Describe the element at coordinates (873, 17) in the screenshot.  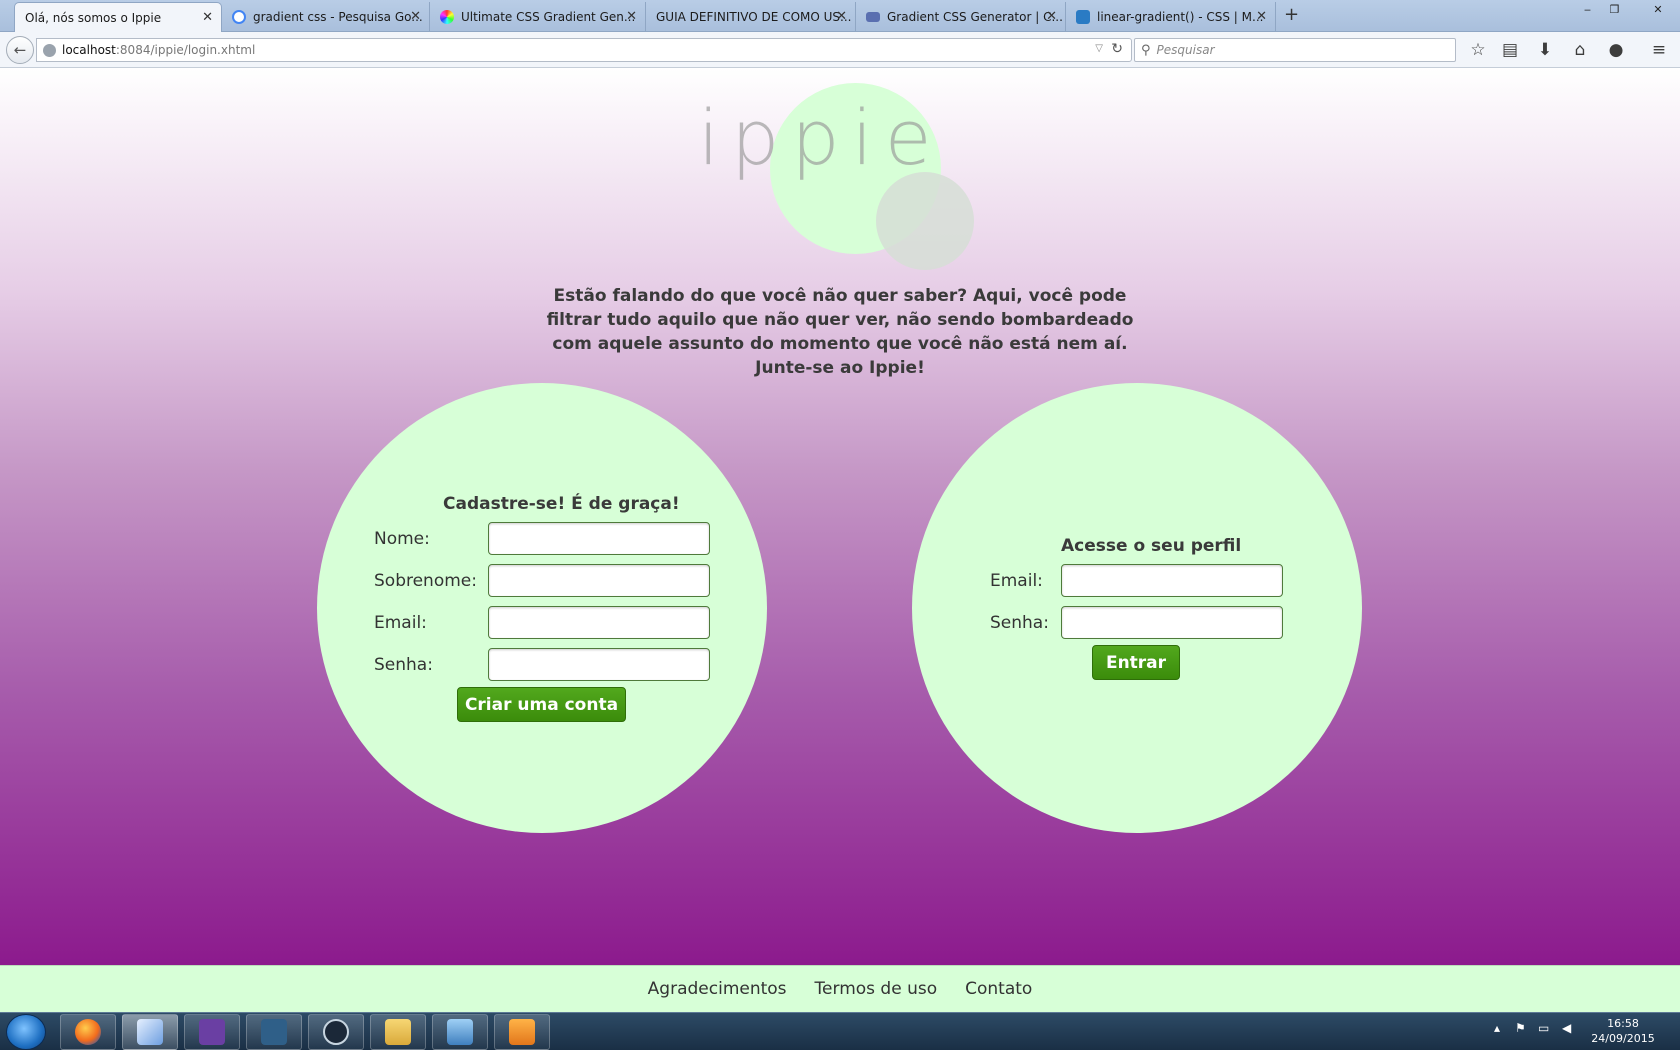
I see `site-icon` at that location.